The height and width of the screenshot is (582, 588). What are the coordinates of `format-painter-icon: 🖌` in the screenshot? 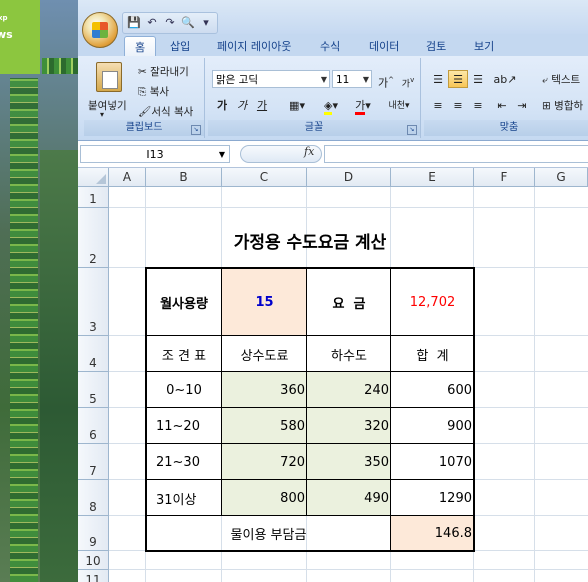 It's located at (145, 112).